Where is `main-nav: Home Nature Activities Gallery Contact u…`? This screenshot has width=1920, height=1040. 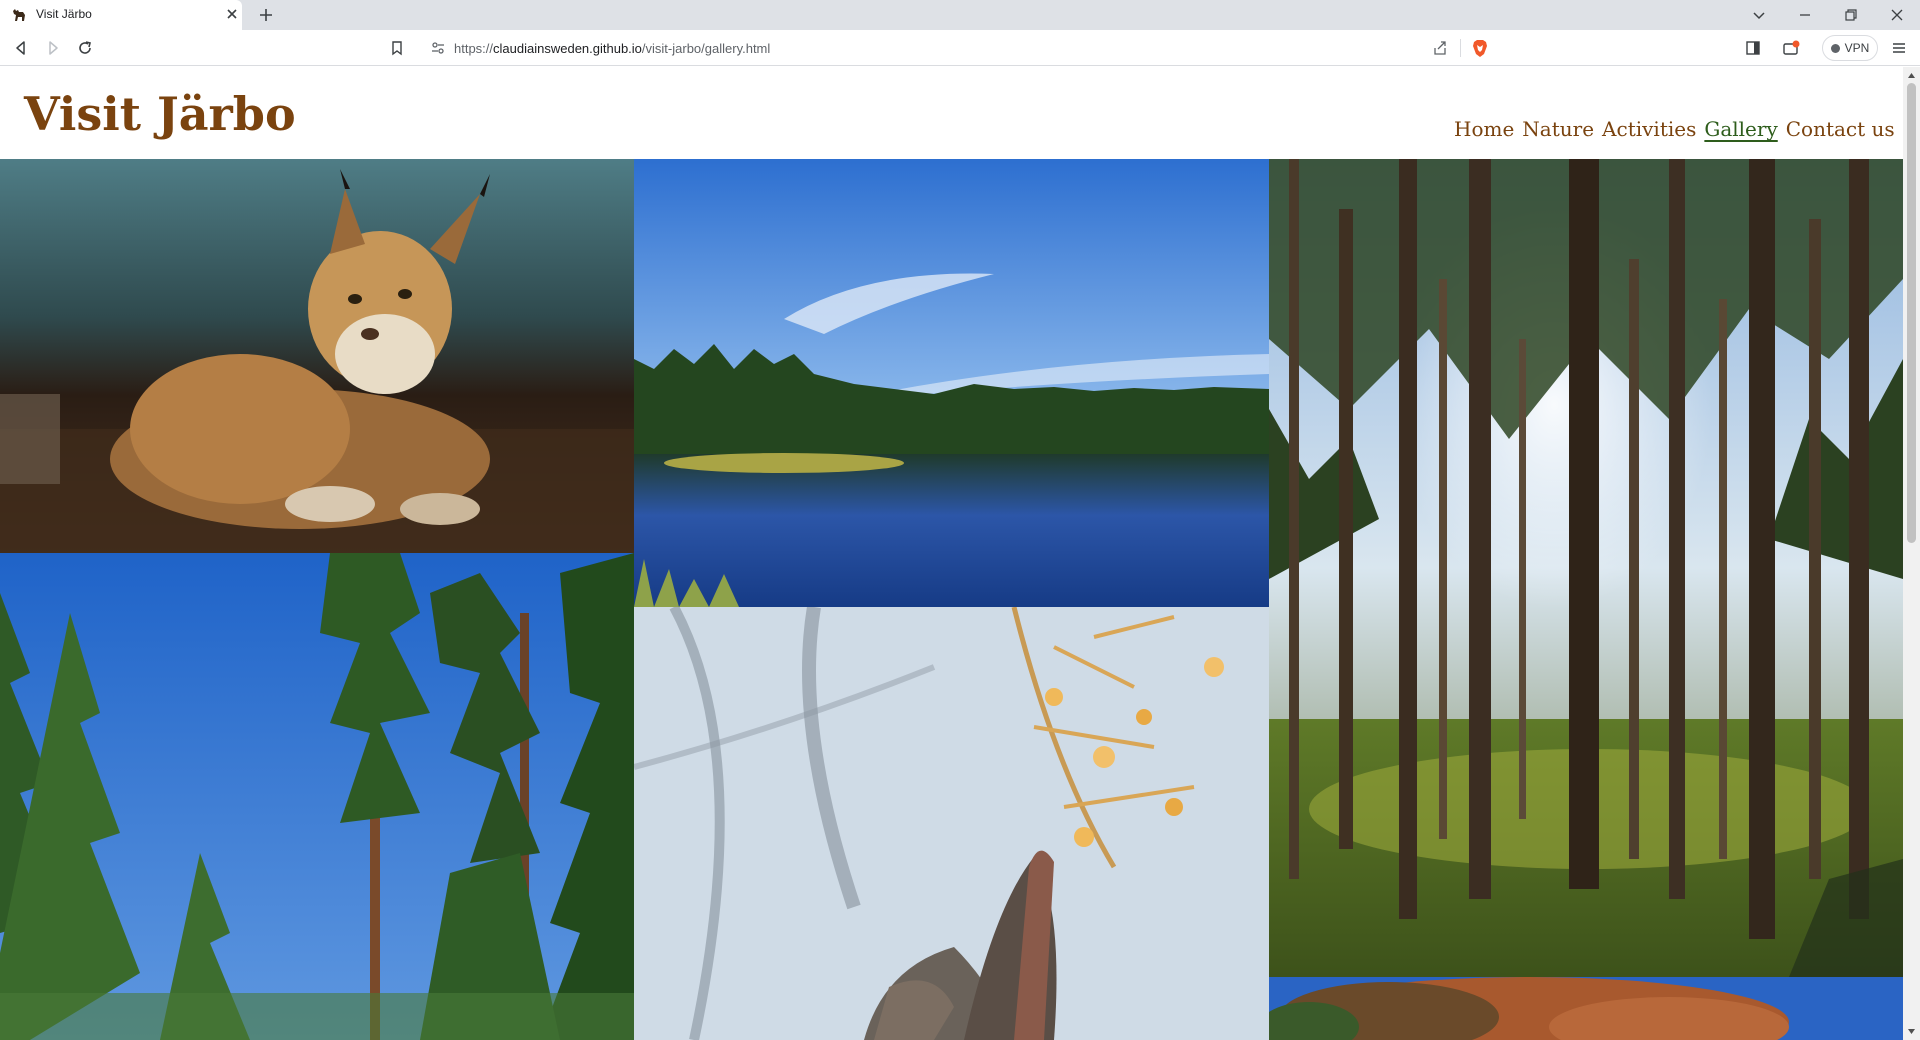 main-nav: Home Nature Activities Gallery Contact u… is located at coordinates (1674, 129).